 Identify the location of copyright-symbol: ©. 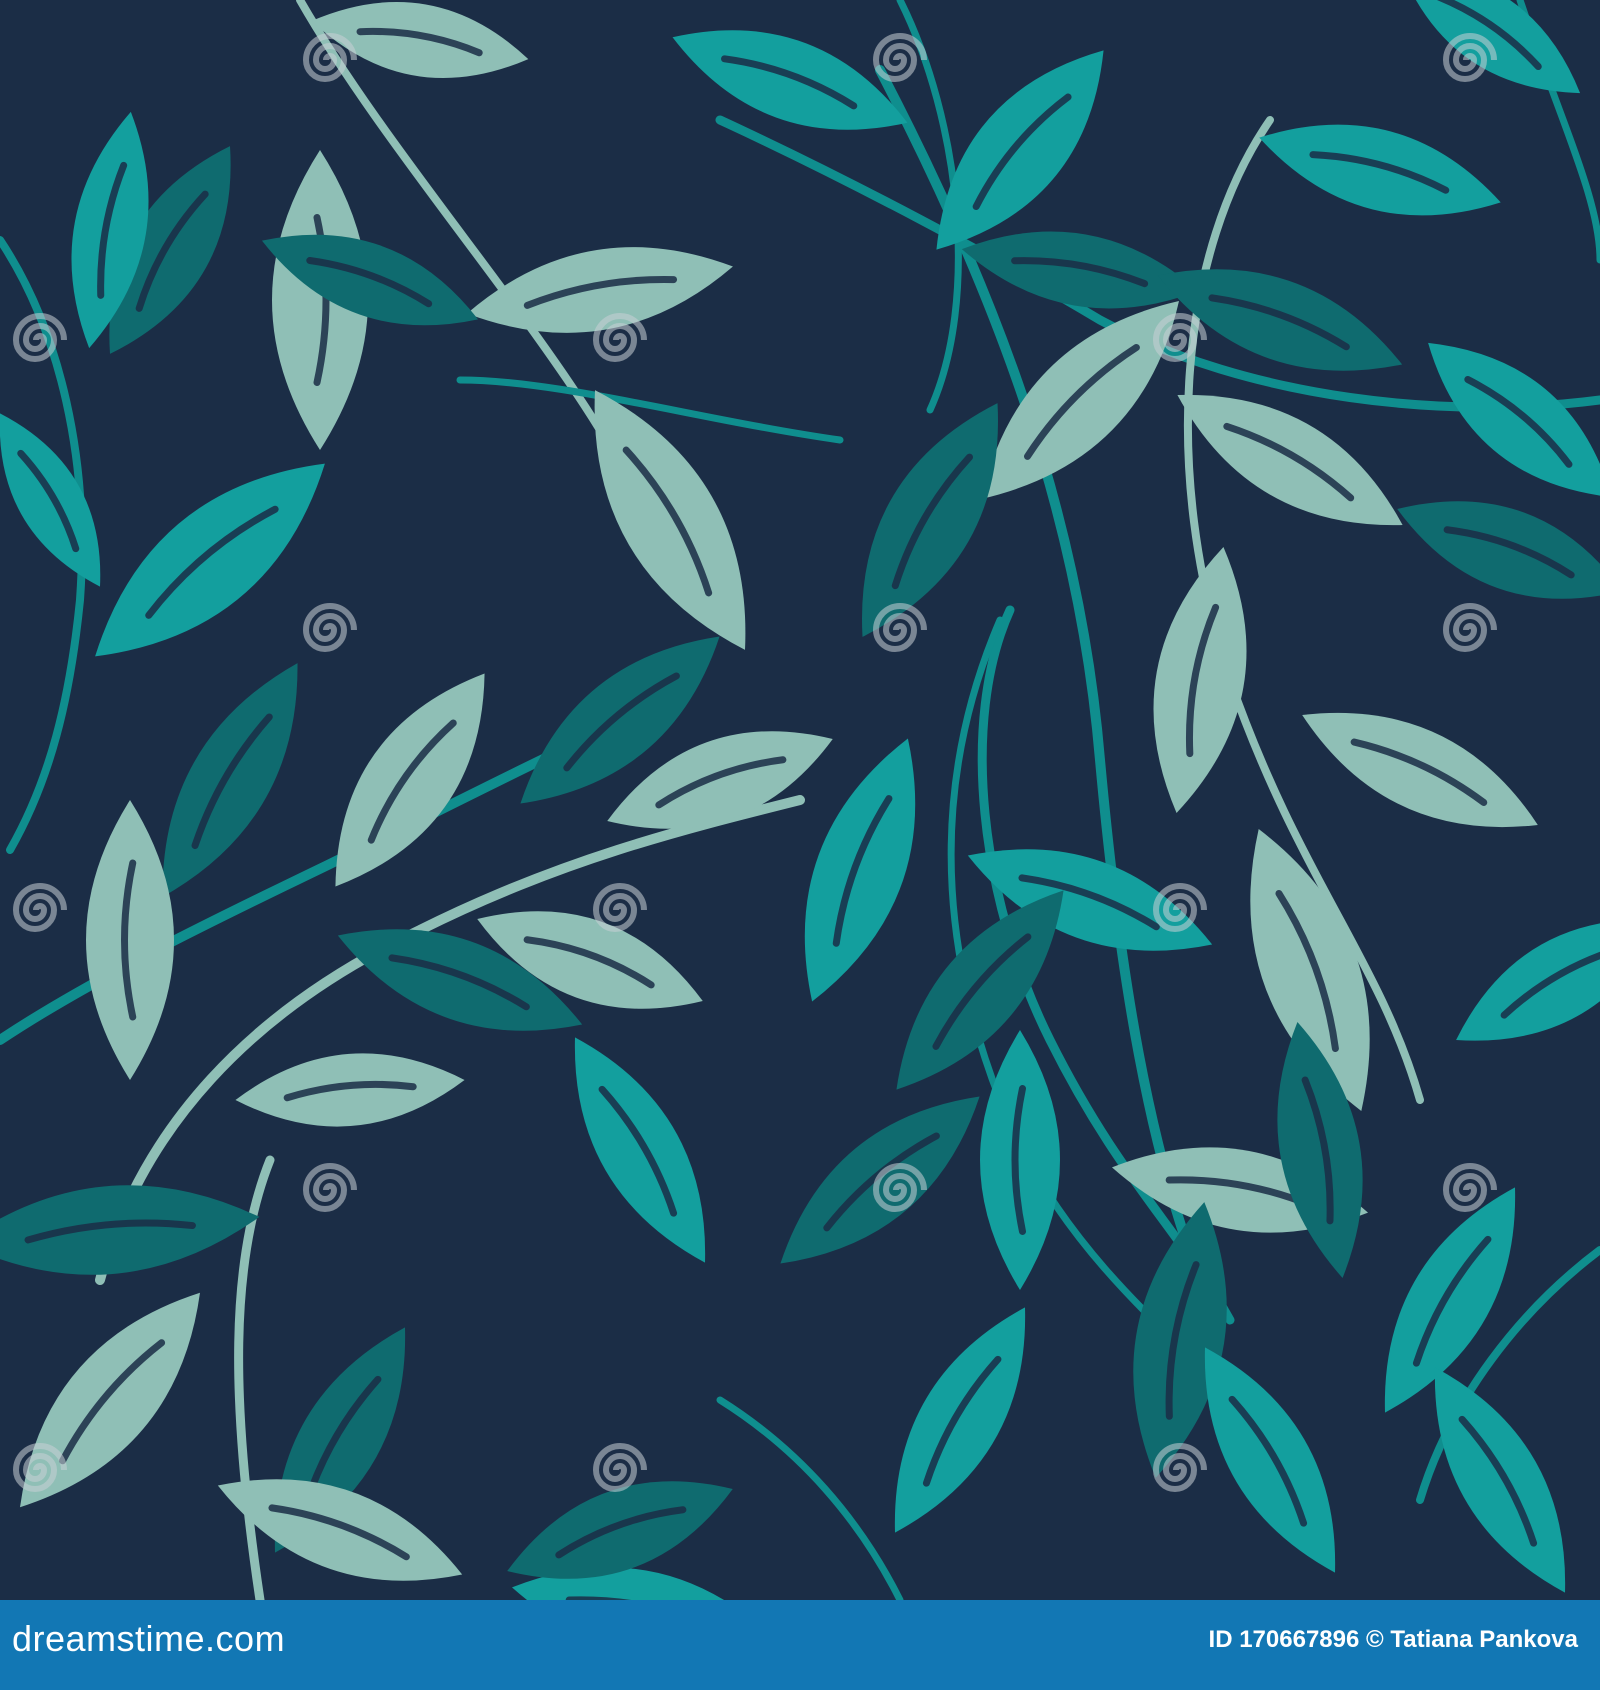
(1375, 1639).